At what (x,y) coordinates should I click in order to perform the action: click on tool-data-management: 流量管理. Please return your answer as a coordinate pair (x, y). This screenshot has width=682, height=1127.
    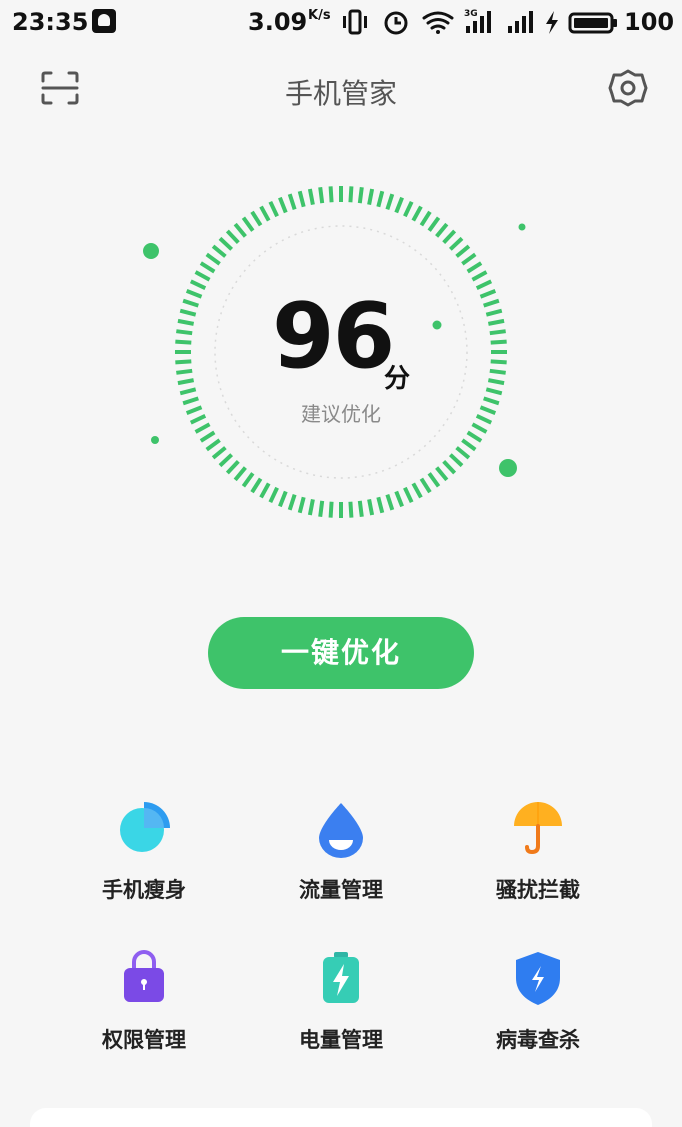
    Looking at the image, I should click on (341, 860).